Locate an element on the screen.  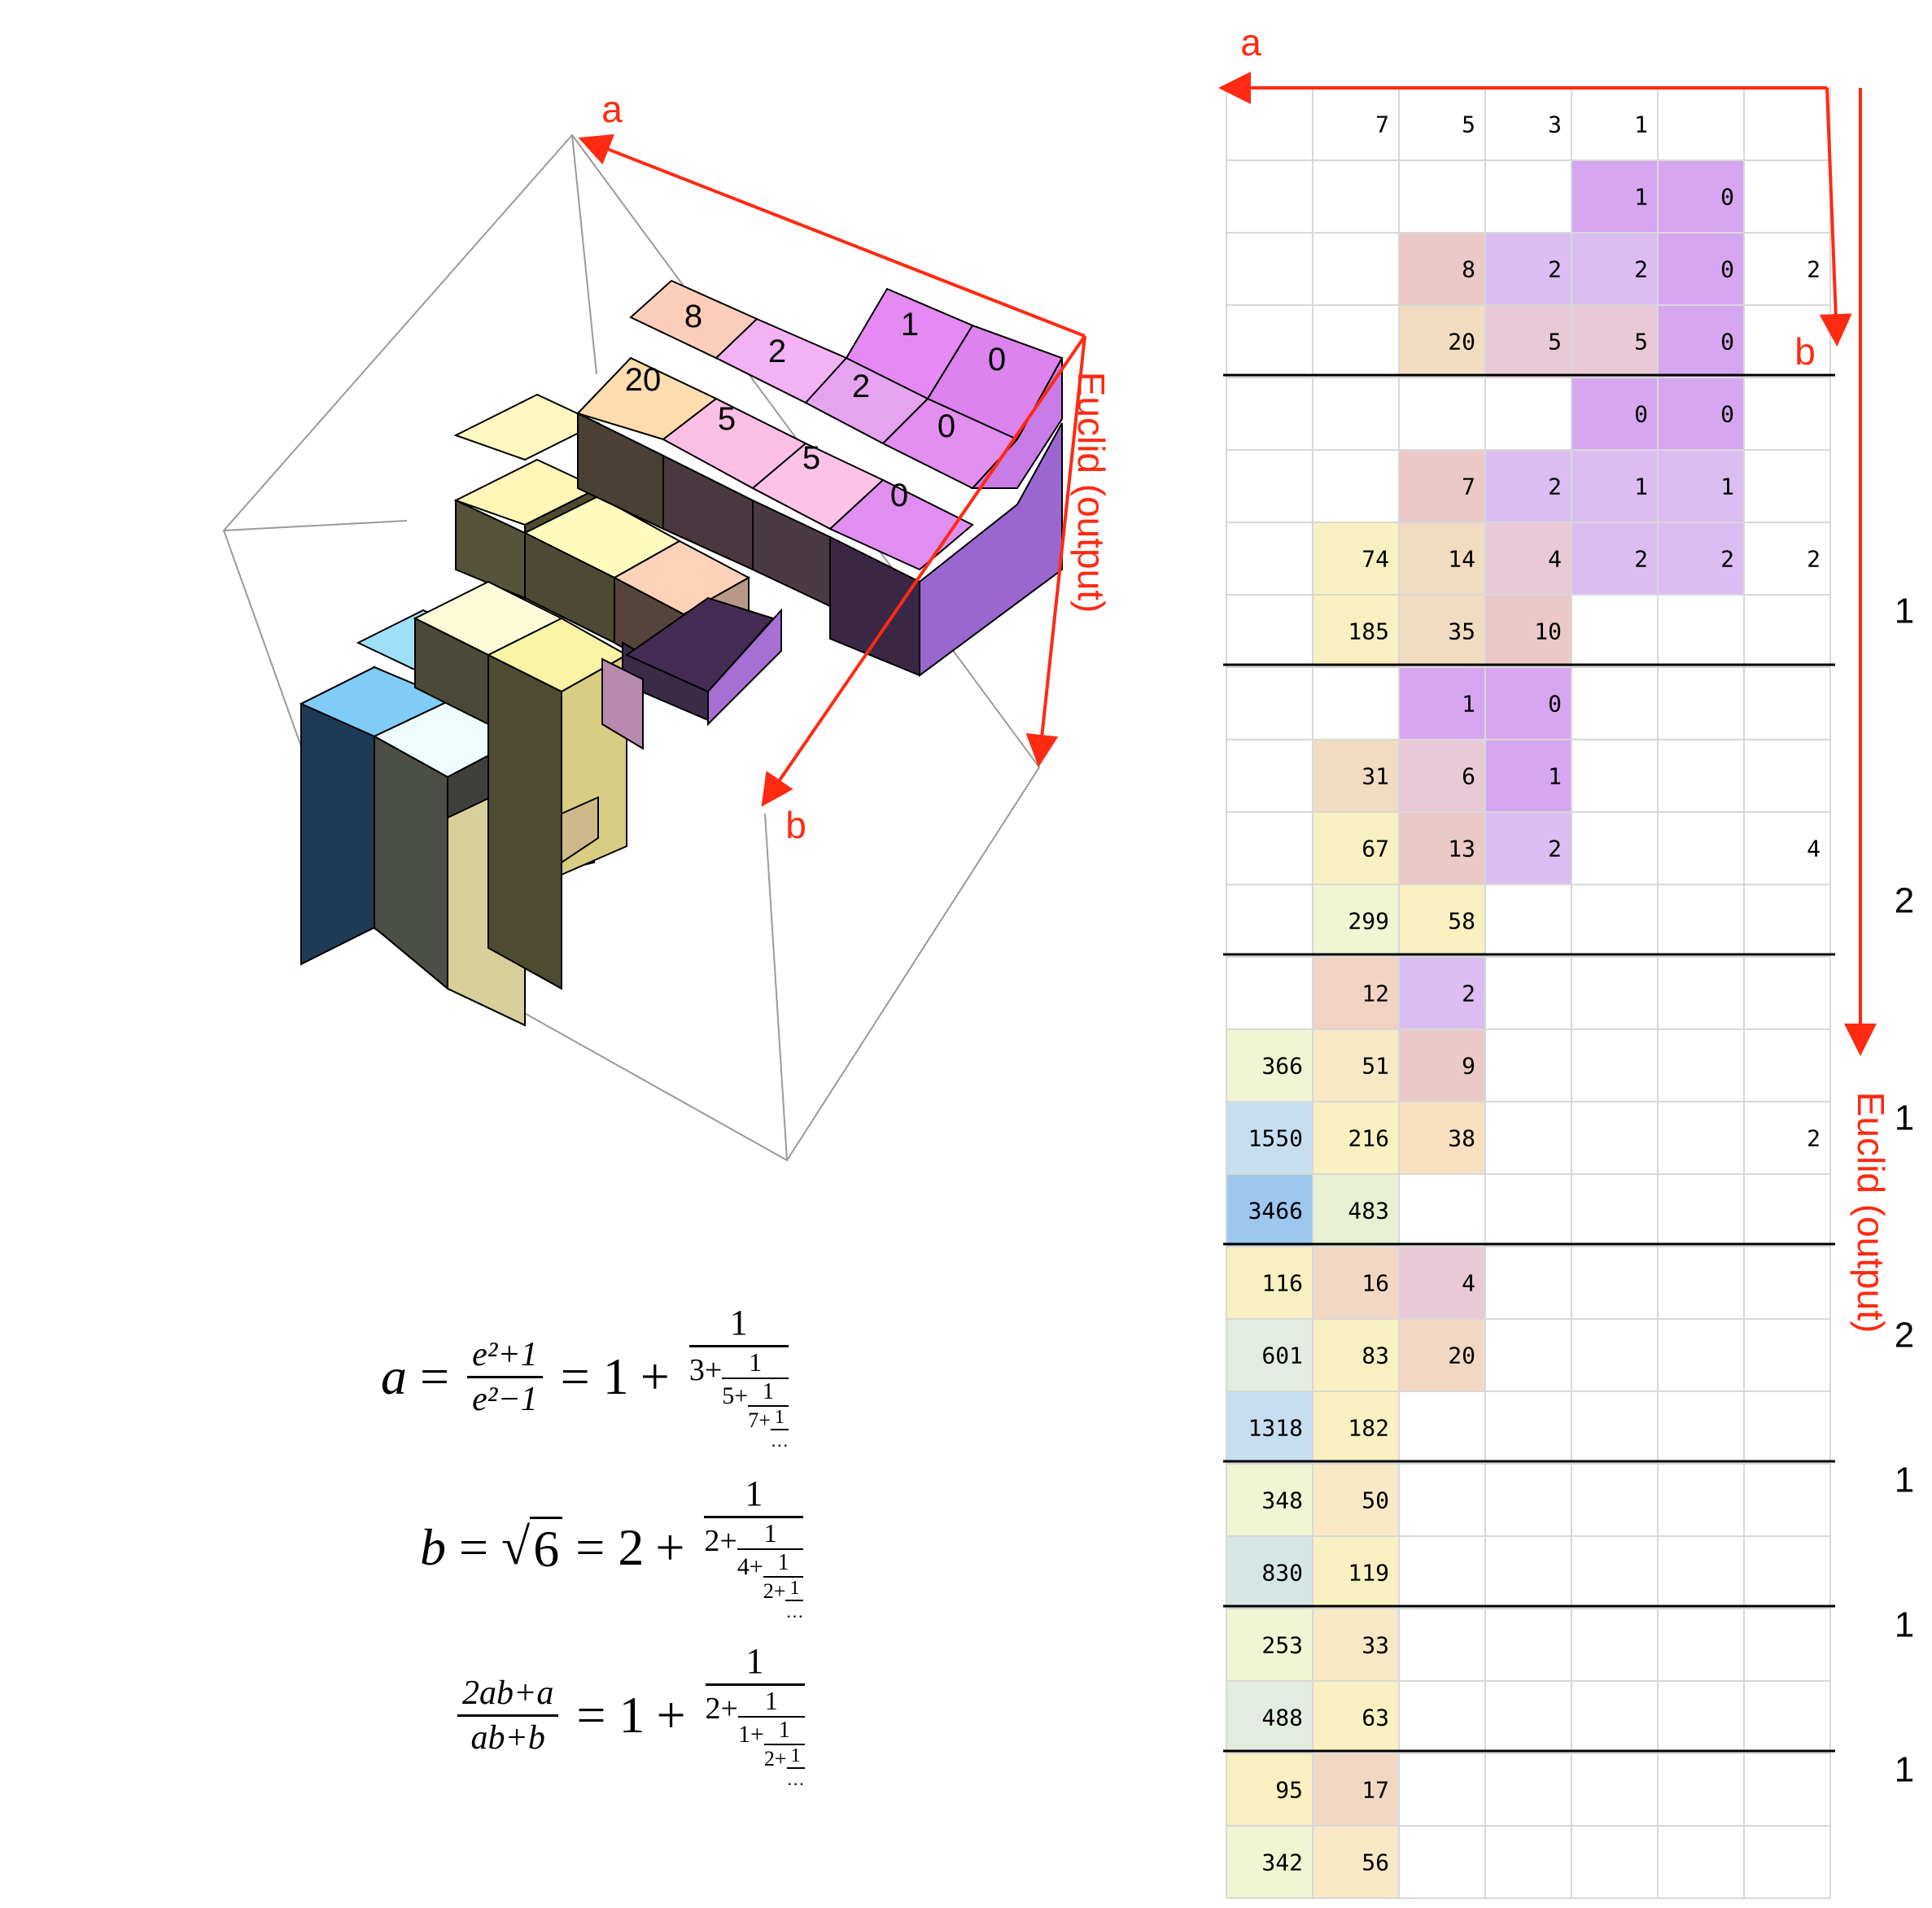
grid-cell-value: 12 is located at coordinates (1375, 993).